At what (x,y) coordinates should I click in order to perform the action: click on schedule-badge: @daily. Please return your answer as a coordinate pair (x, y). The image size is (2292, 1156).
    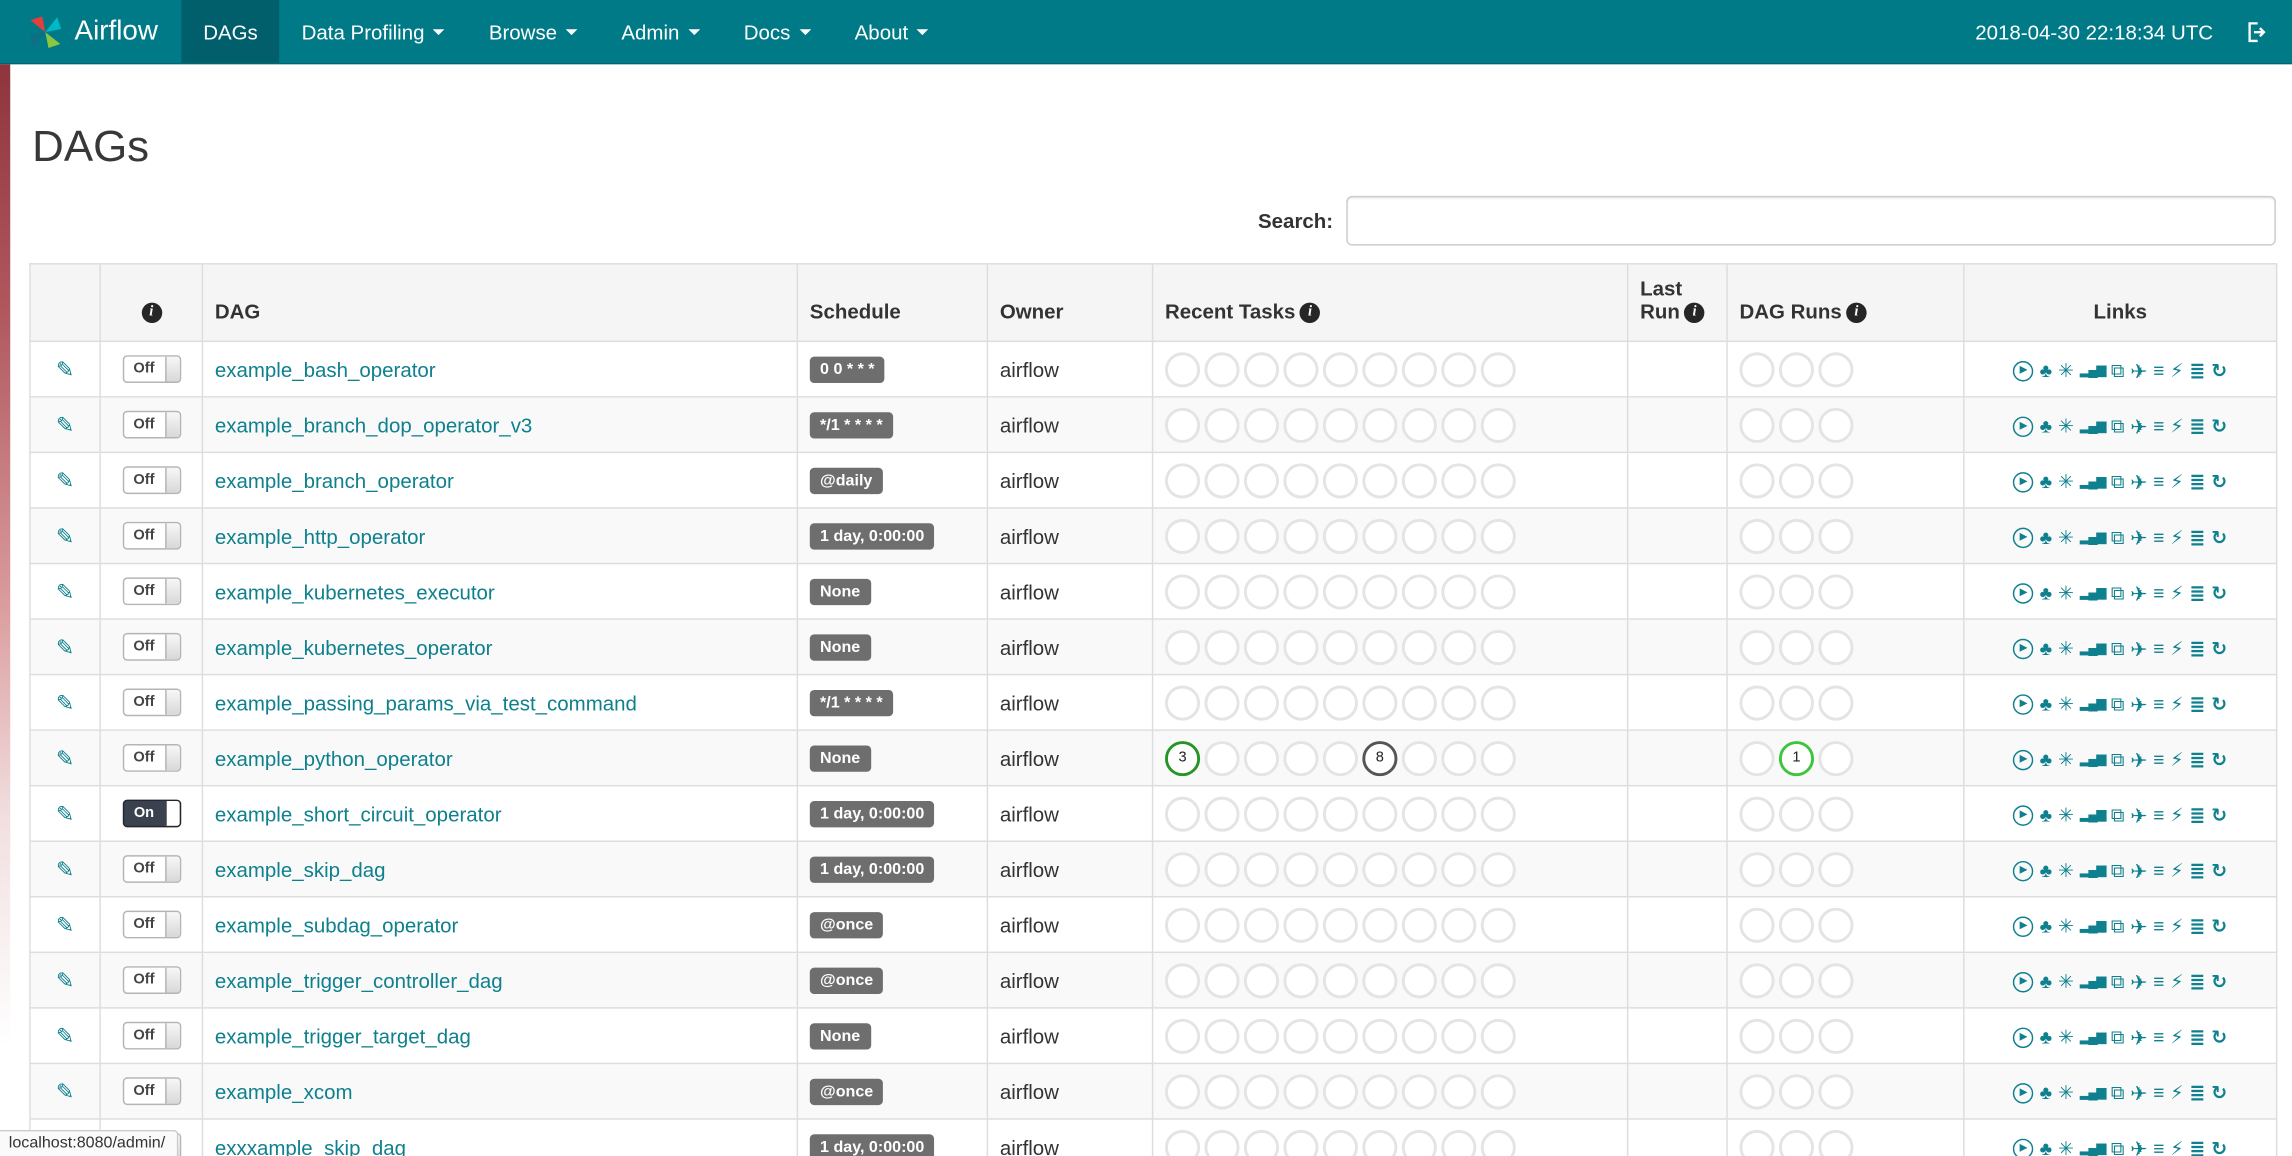
    Looking at the image, I should click on (846, 481).